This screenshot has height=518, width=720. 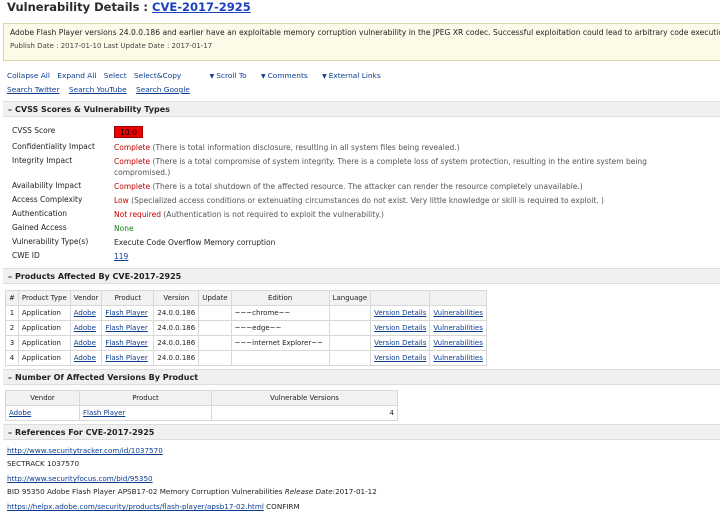 What do you see at coordinates (355, 75) in the screenshot?
I see `external-links-link: External Links` at bounding box center [355, 75].